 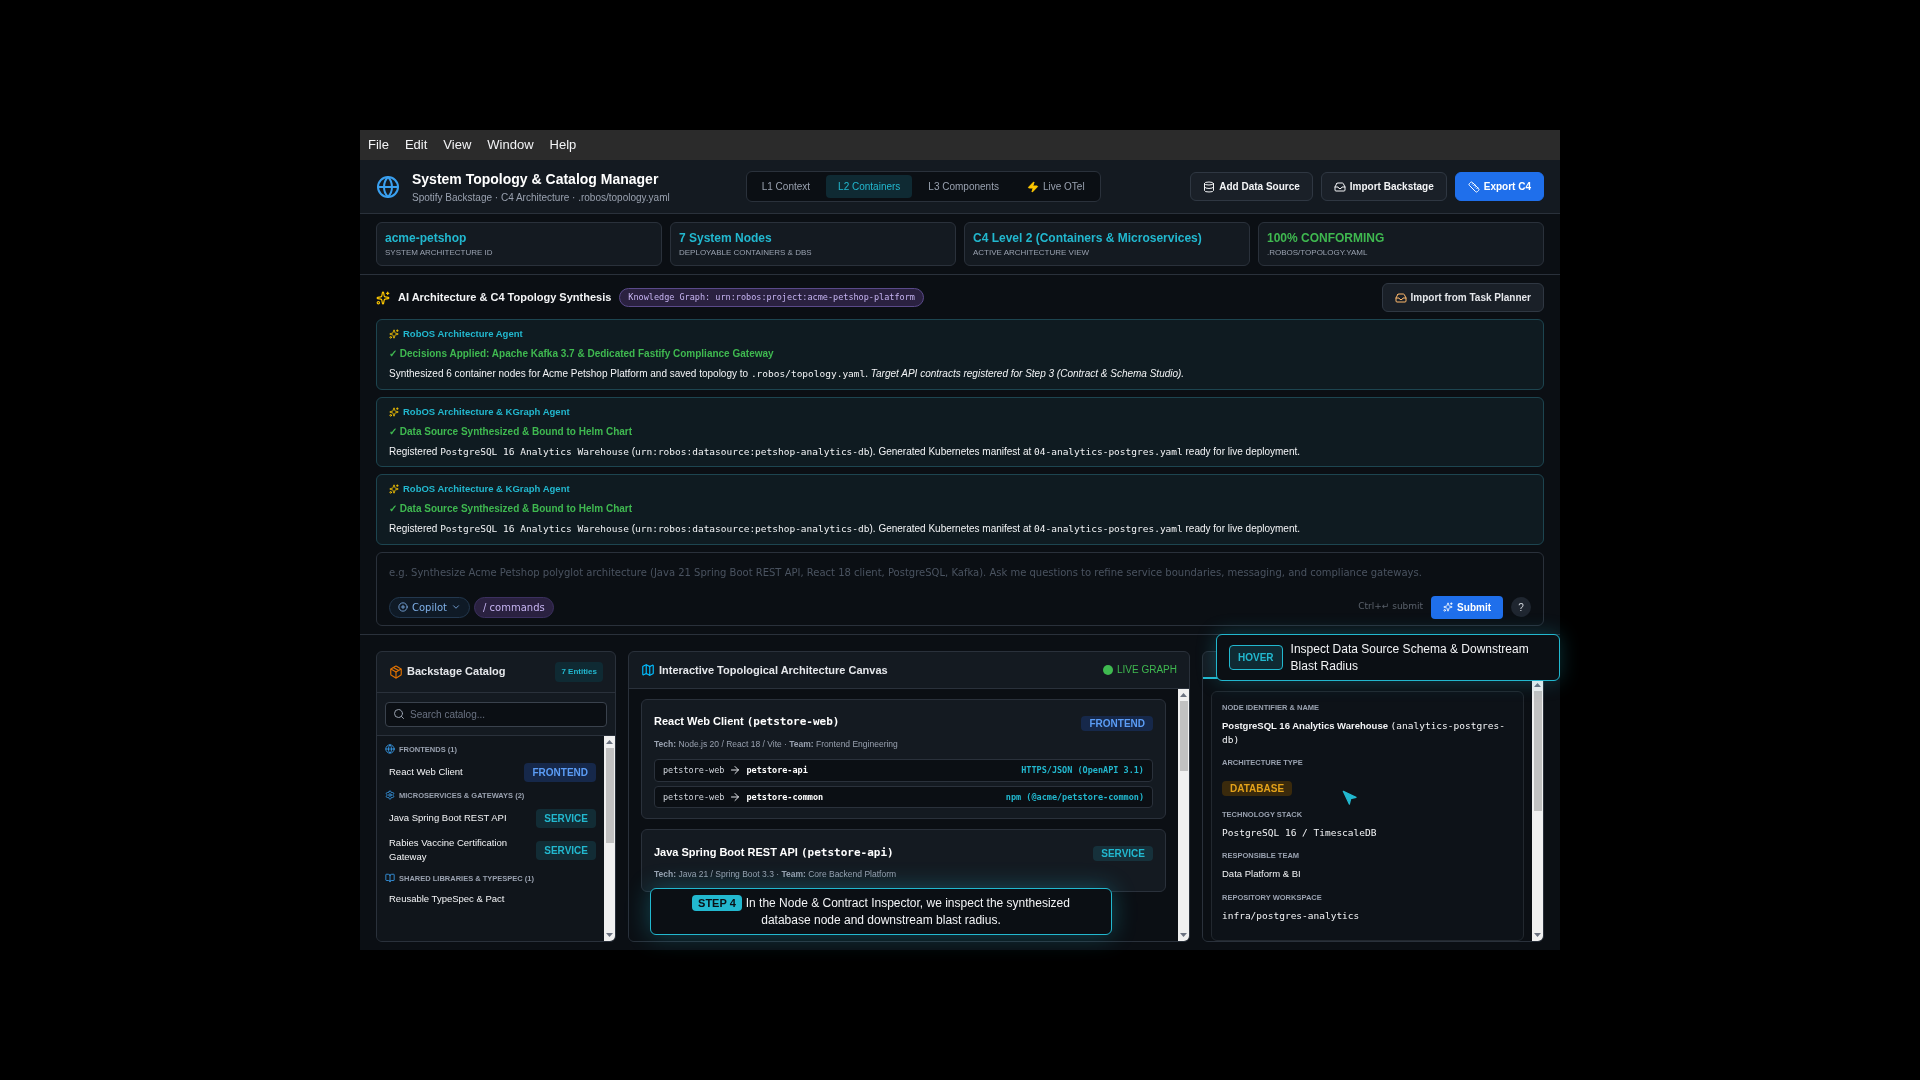 I want to click on import-button: Import from Task Planner, so click(x=1462, y=297).